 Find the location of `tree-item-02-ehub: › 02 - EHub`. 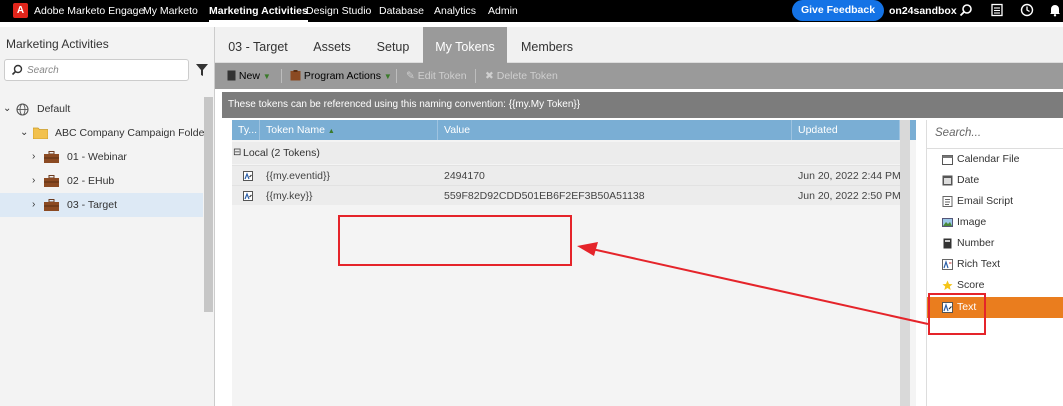

tree-item-02-ehub: › 02 - EHub is located at coordinates (101, 181).